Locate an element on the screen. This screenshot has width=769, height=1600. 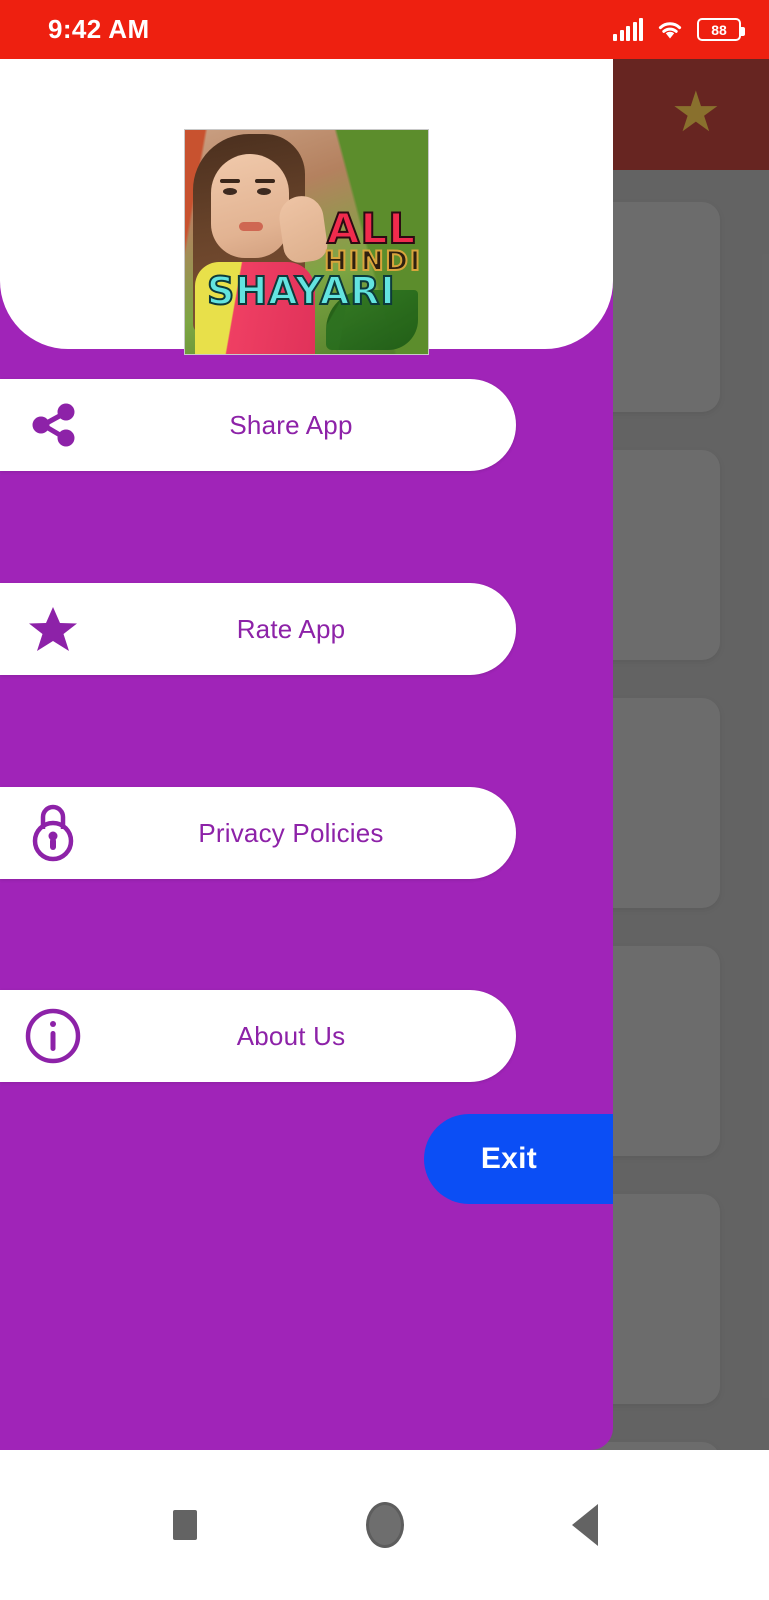
logo-brow-left is located at coordinates (230, 181).